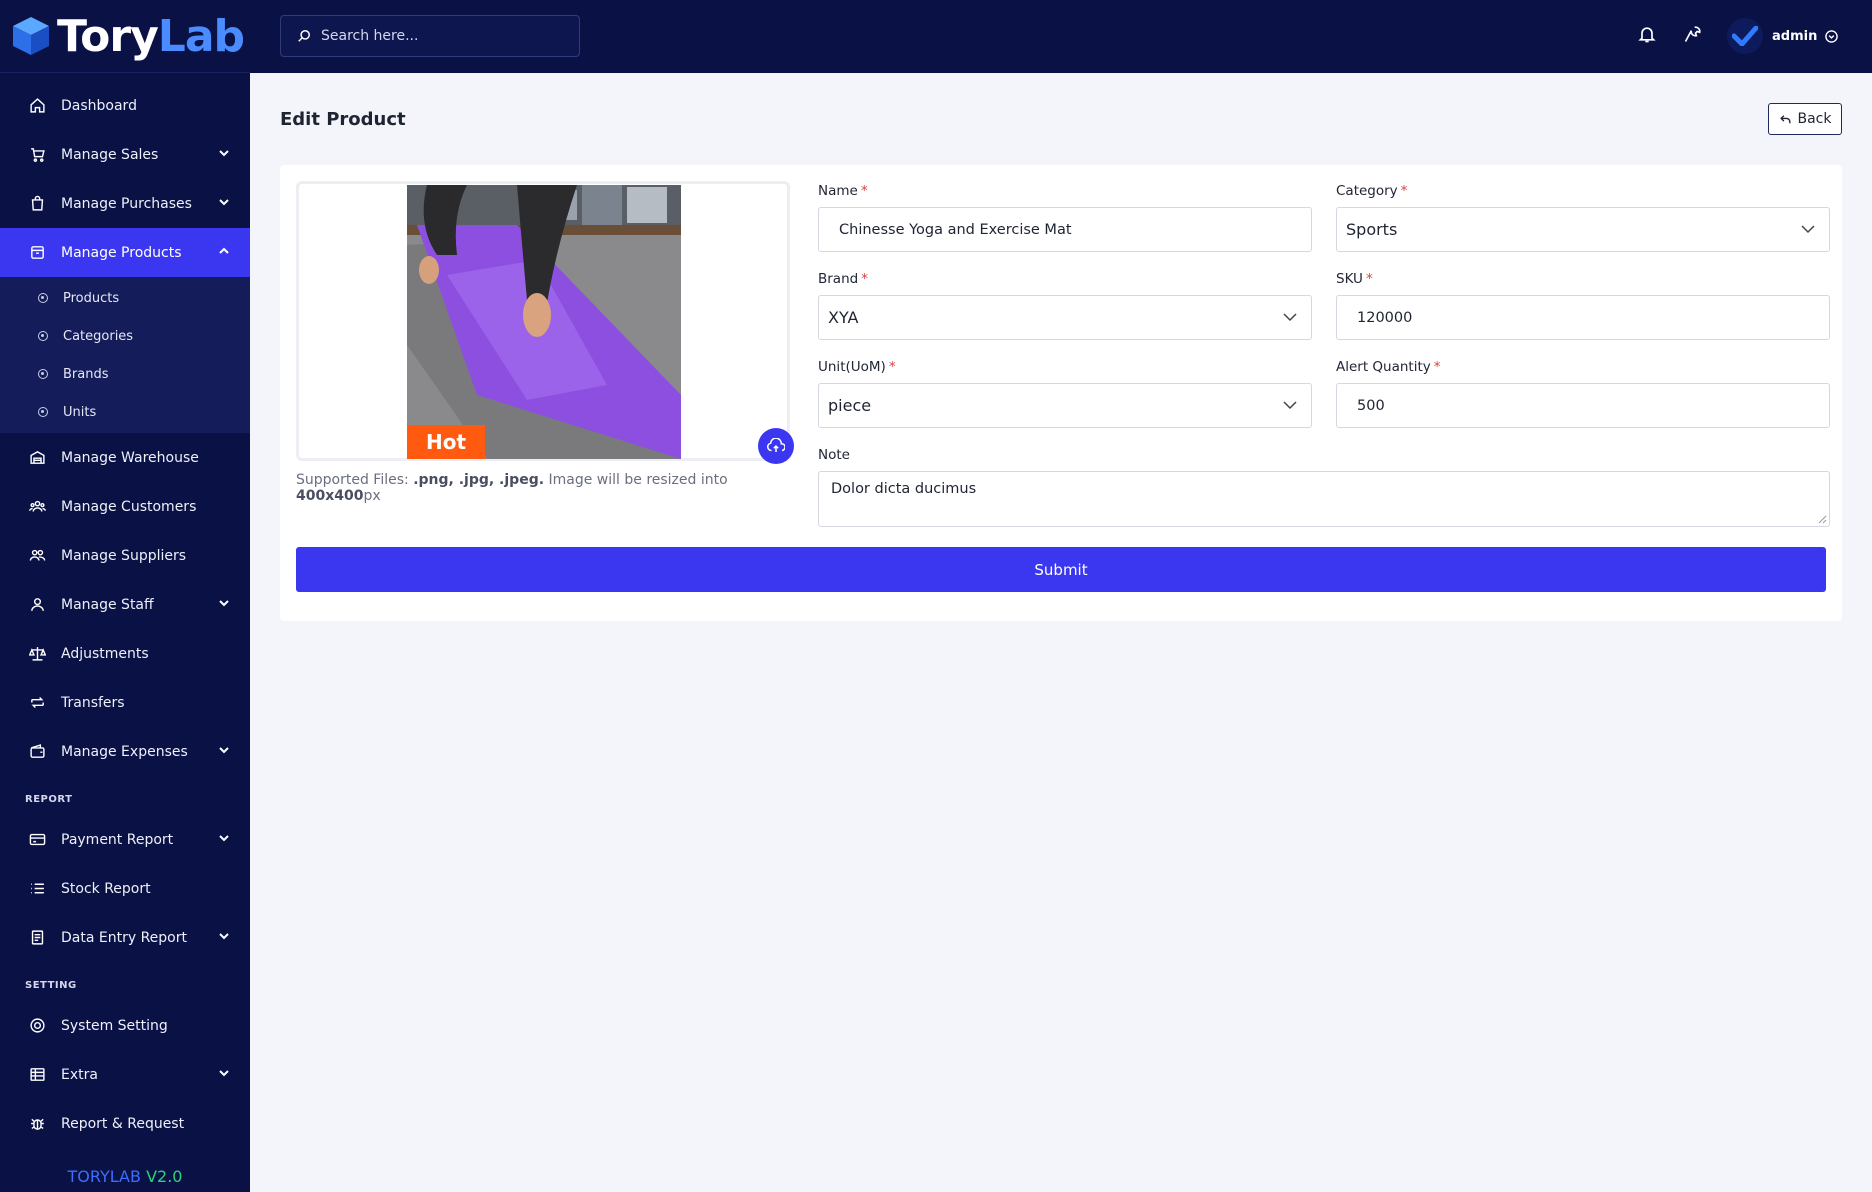 The width and height of the screenshot is (1872, 1192). Describe the element at coordinates (1065, 405) in the screenshot. I see `unit-select: piece` at that location.